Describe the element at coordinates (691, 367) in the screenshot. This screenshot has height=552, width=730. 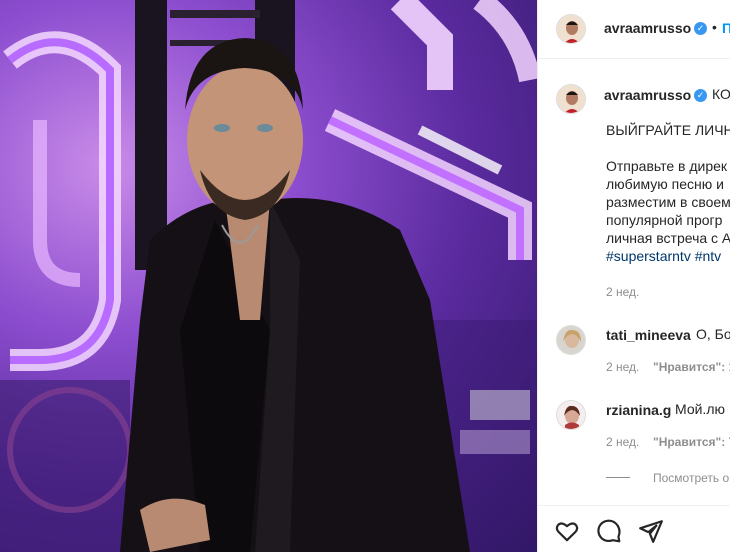
I see `comment-likes: "Нравится": 1` at that location.